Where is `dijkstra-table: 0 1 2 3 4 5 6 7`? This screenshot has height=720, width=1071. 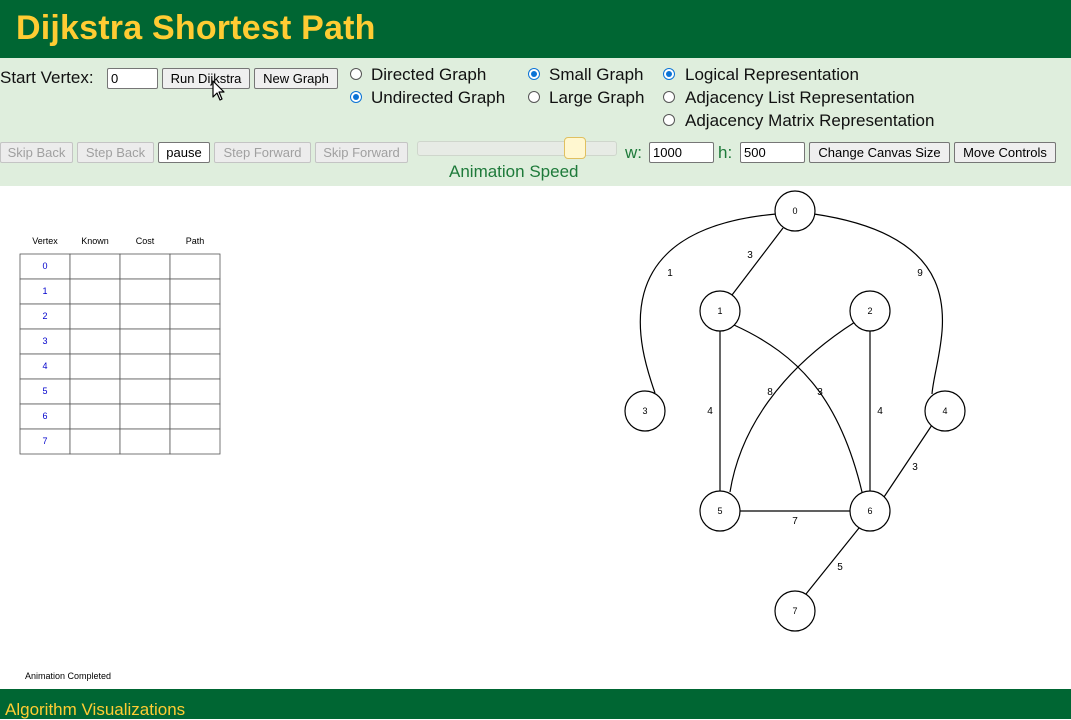
dijkstra-table: 0 1 2 3 4 5 6 7 is located at coordinates (120, 354).